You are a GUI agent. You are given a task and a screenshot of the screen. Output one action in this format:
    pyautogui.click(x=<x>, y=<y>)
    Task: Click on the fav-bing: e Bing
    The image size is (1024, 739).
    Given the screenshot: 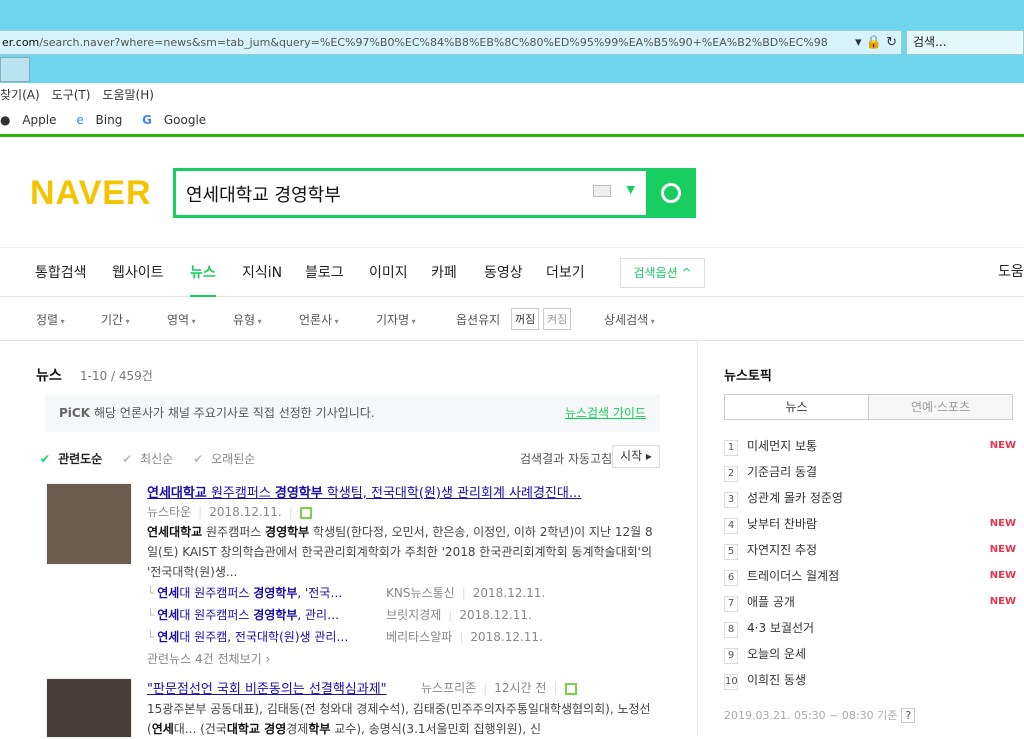 What is the action you would take?
    pyautogui.click(x=103, y=120)
    